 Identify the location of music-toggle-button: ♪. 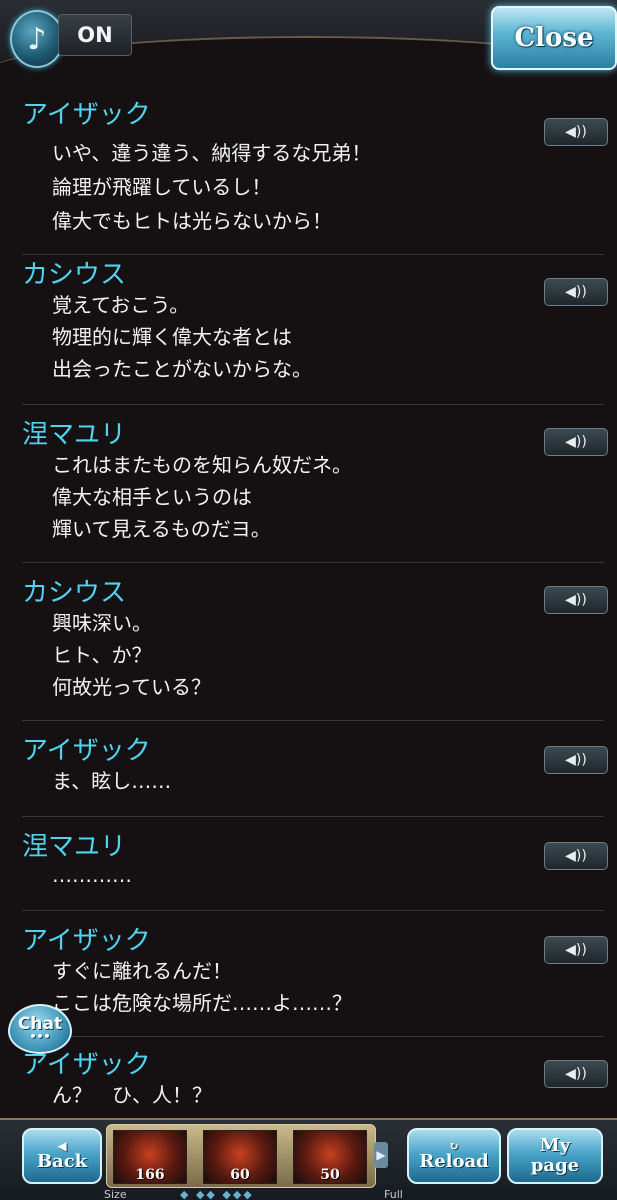
(37, 39).